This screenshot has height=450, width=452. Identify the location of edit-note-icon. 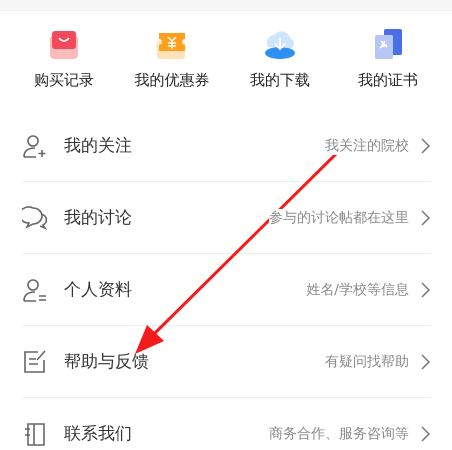
(35, 361).